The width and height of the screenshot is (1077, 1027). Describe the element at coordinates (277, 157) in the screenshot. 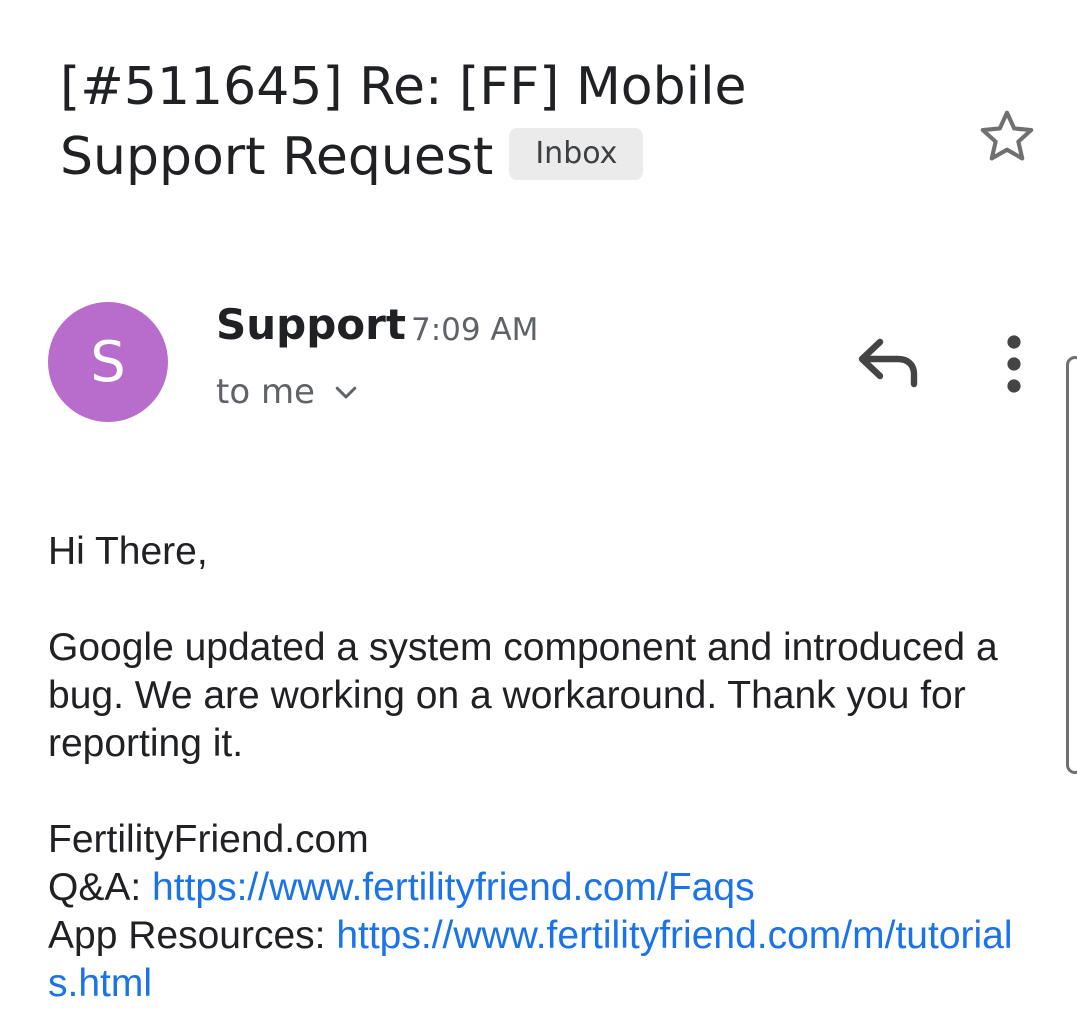

I see `subject-text: Support Request` at that location.